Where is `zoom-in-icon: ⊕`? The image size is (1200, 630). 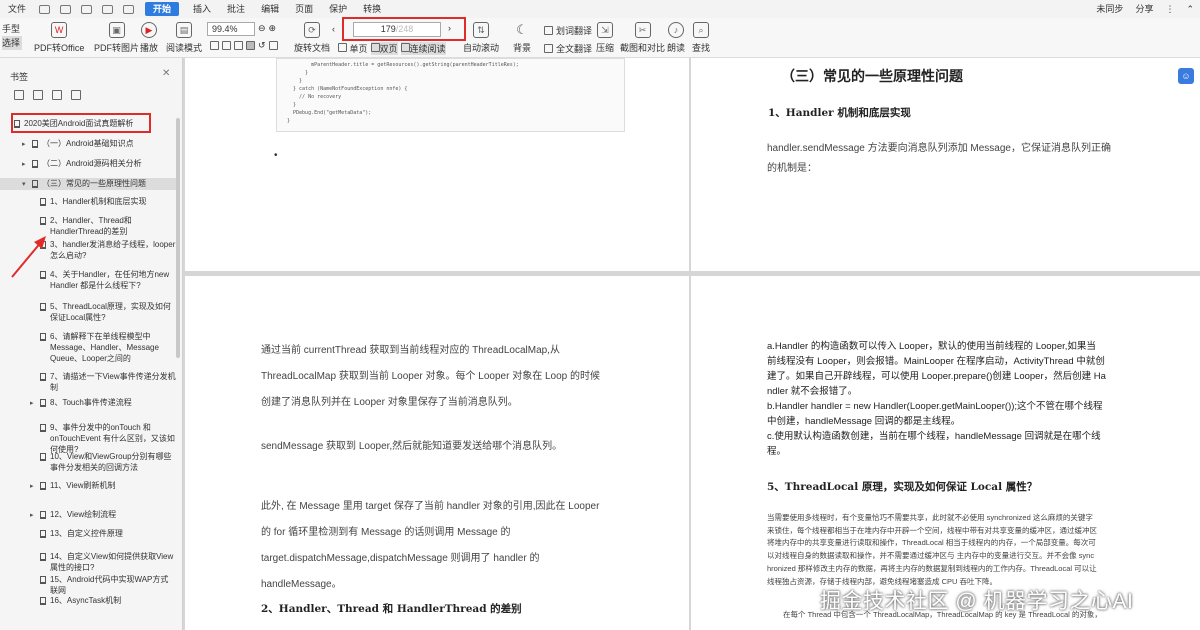 zoom-in-icon: ⊕ is located at coordinates (273, 28).